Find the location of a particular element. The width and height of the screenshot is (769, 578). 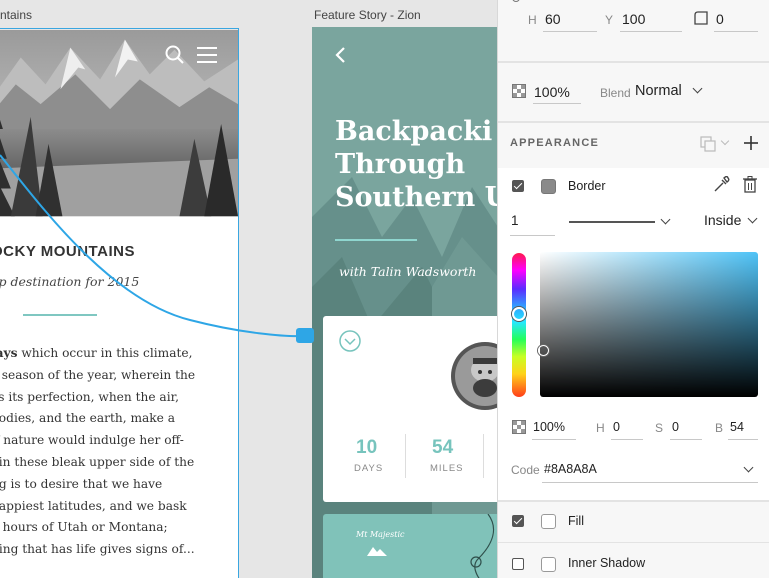

add-icon is located at coordinates (751, 143).